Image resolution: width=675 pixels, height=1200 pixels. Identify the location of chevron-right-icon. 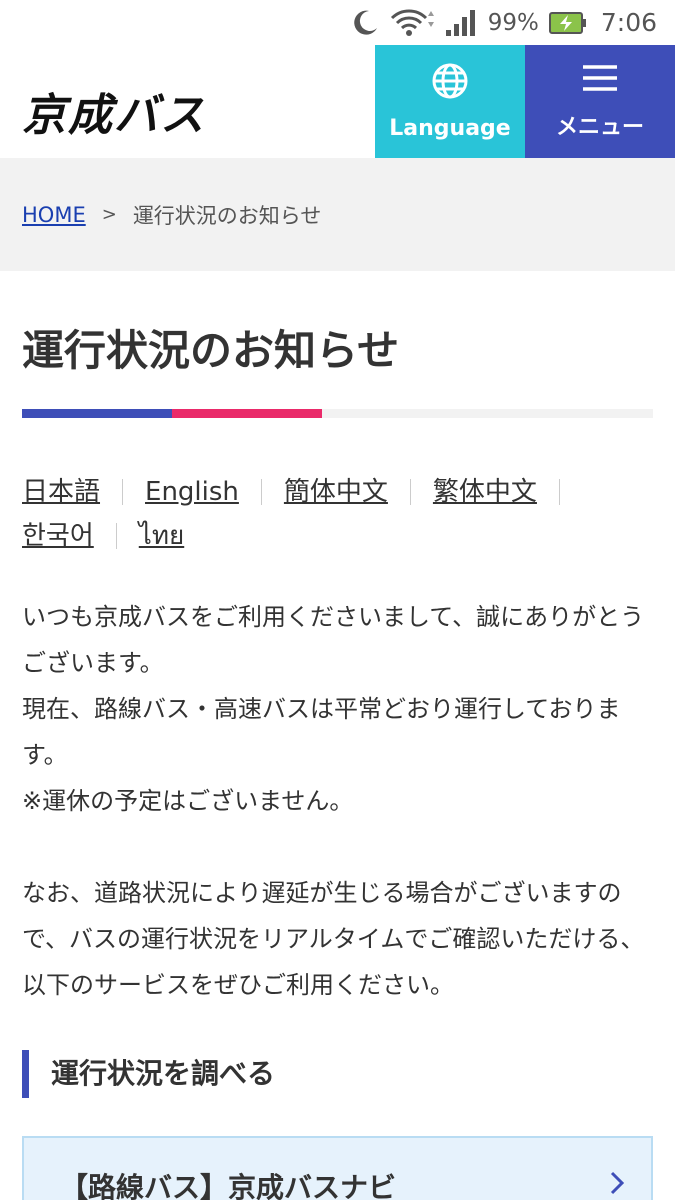
(617, 1185).